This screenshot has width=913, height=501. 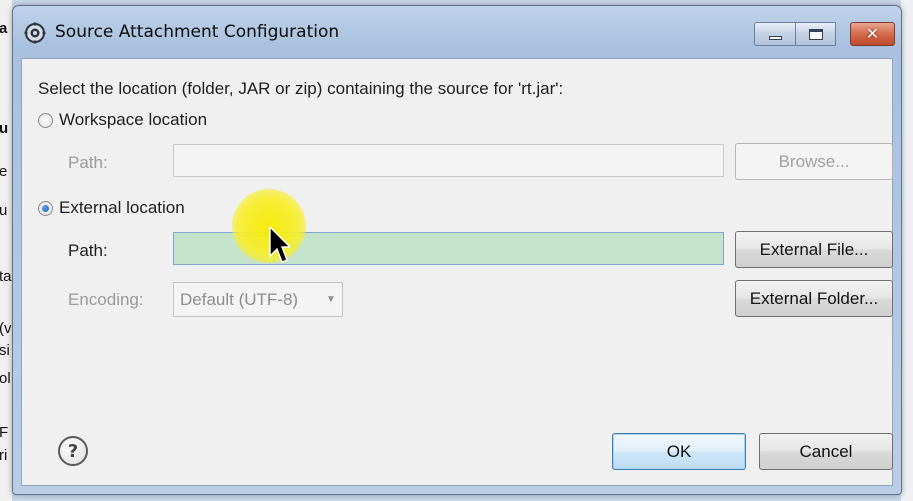 What do you see at coordinates (197, 32) in the screenshot?
I see `dialog-title: Source Attachment Configuration` at bounding box center [197, 32].